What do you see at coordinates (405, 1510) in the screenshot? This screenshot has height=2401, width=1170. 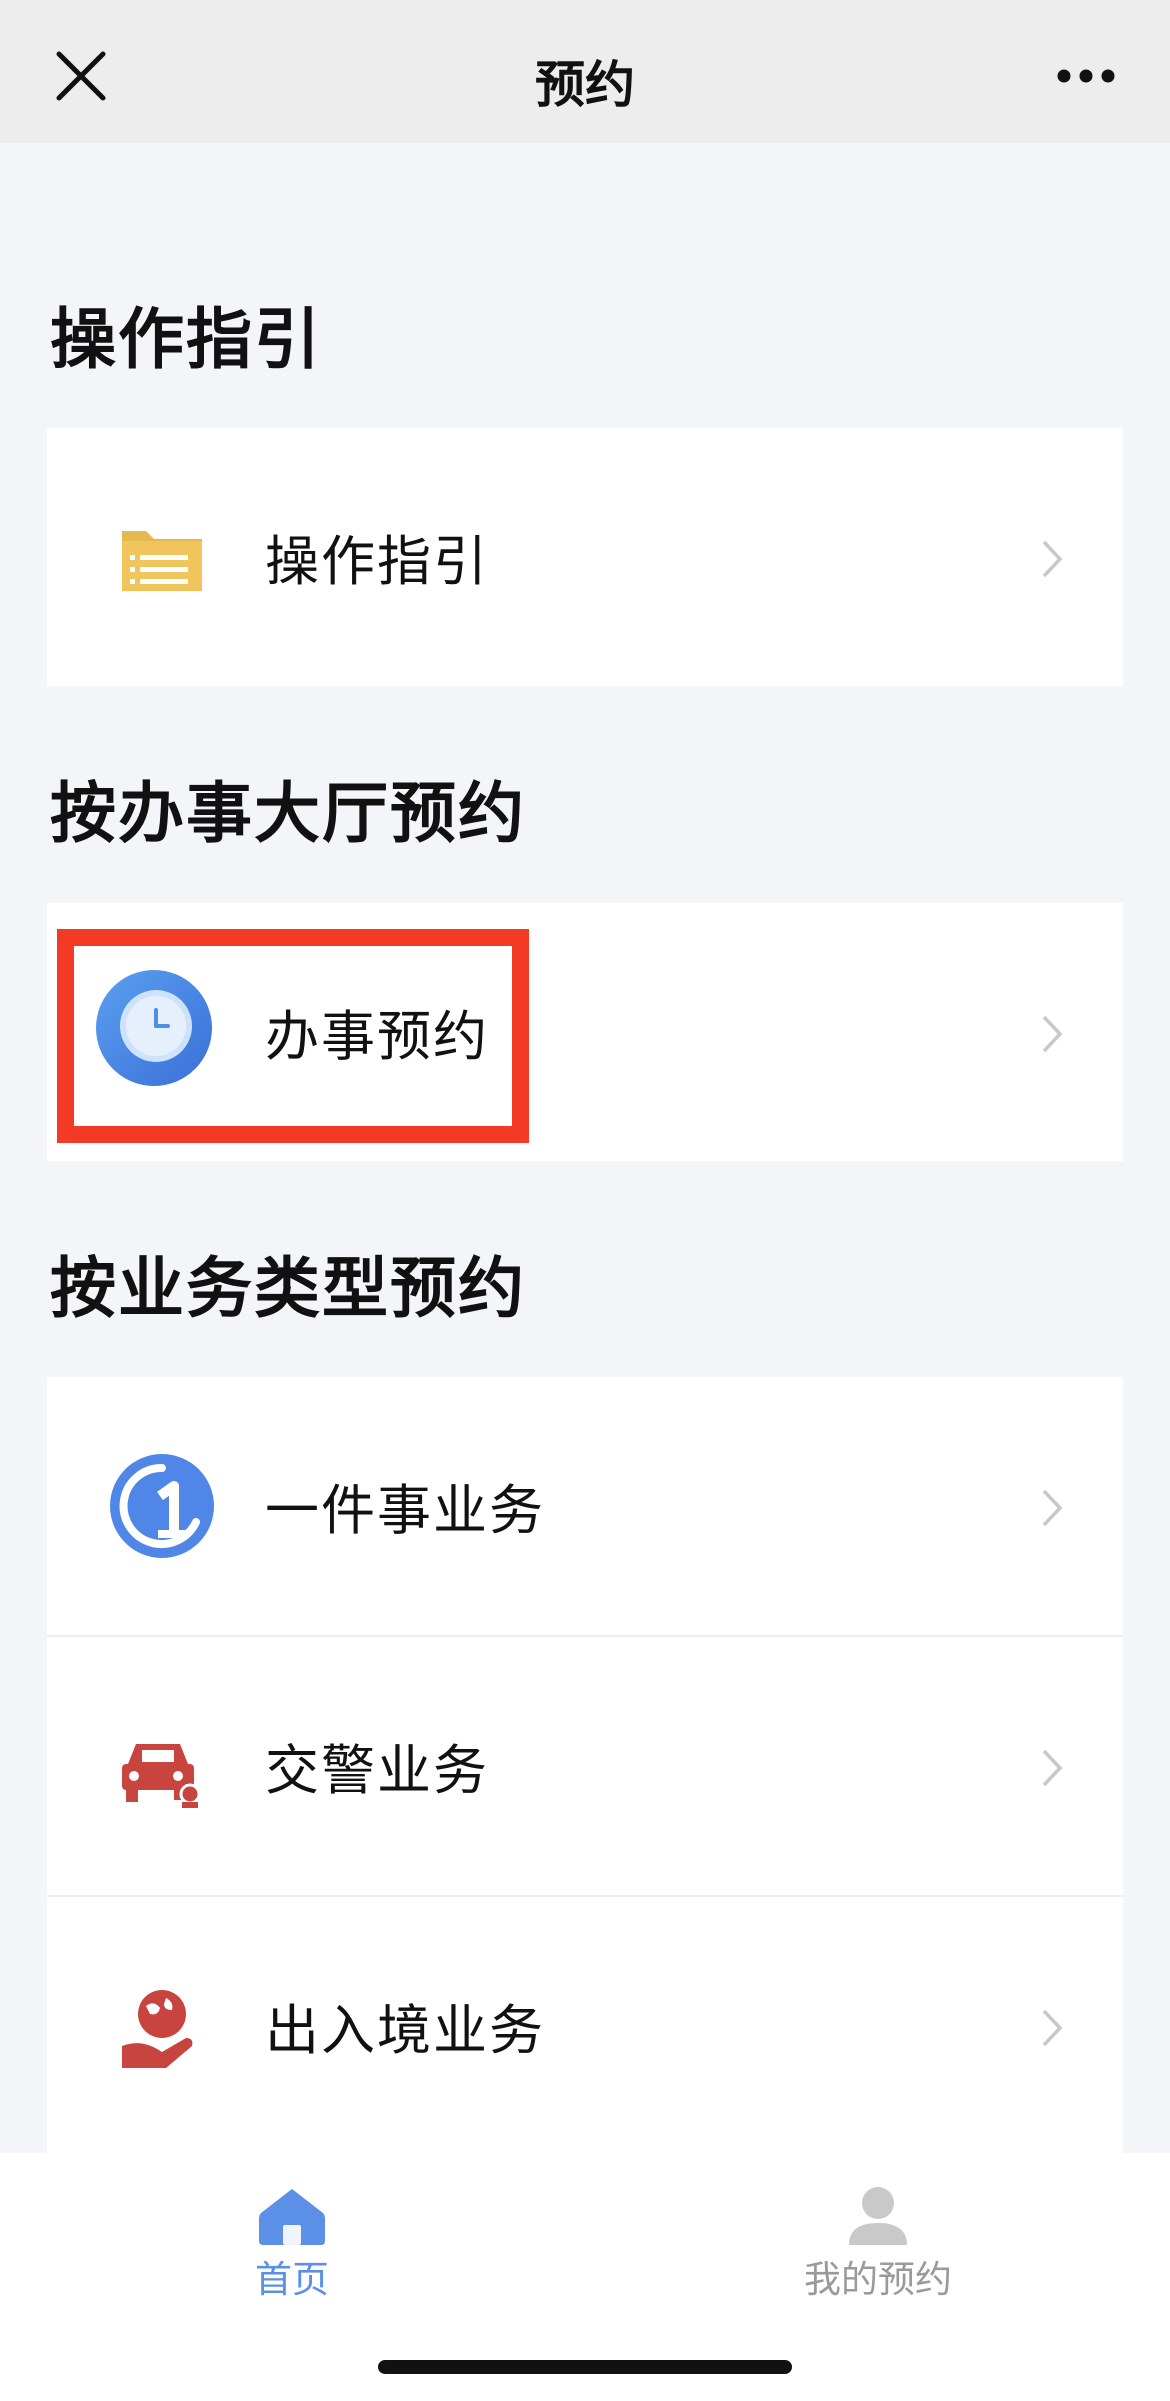 I see `list-item-label: 一件事业务` at bounding box center [405, 1510].